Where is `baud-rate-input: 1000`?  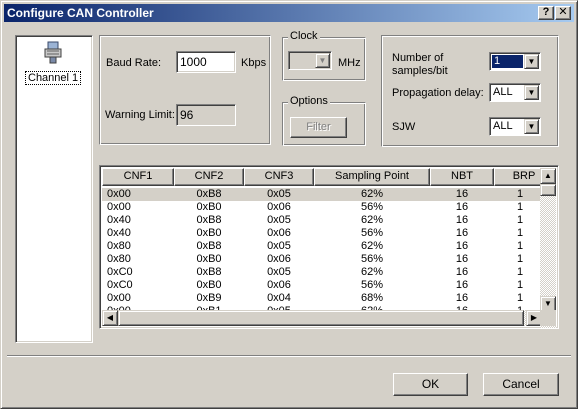
baud-rate-input: 1000 is located at coordinates (206, 62).